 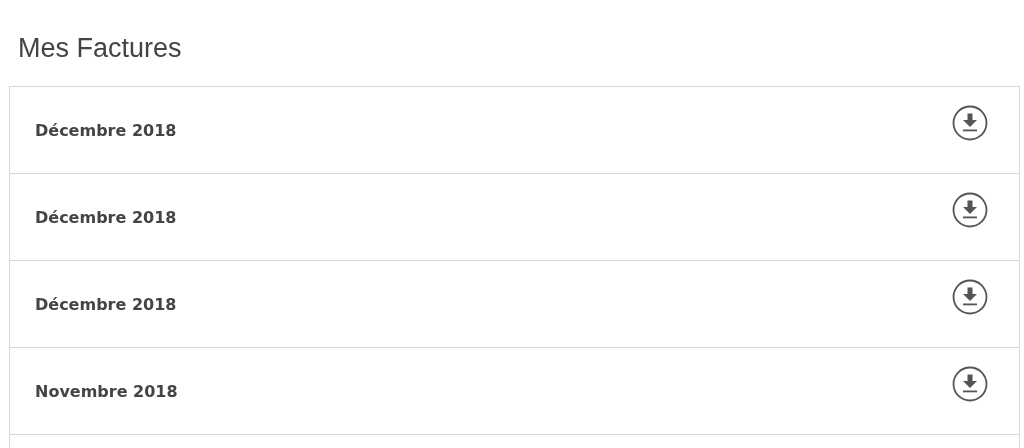 I want to click on invoice-month: Novembre 2018, so click(x=106, y=391).